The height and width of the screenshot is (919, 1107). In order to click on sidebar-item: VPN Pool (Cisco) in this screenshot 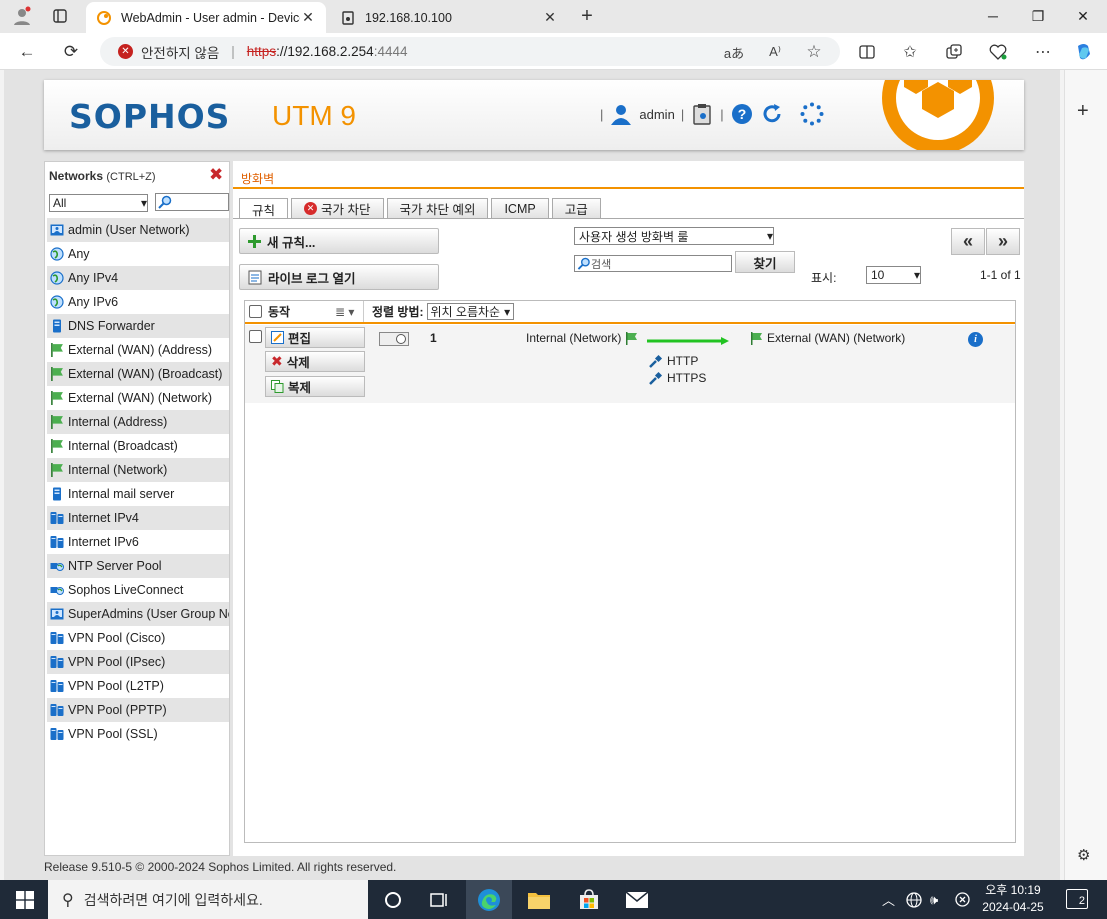, I will do `click(138, 638)`.